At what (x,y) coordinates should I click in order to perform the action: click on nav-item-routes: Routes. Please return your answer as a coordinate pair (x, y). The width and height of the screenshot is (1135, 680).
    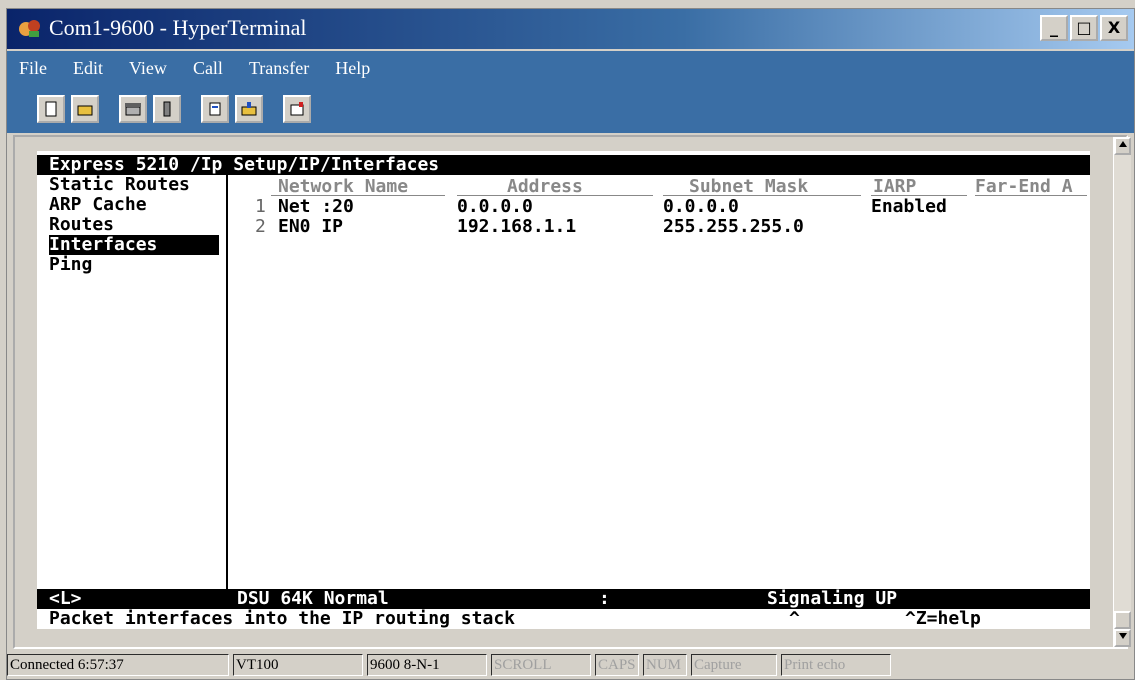
    Looking at the image, I should click on (134, 225).